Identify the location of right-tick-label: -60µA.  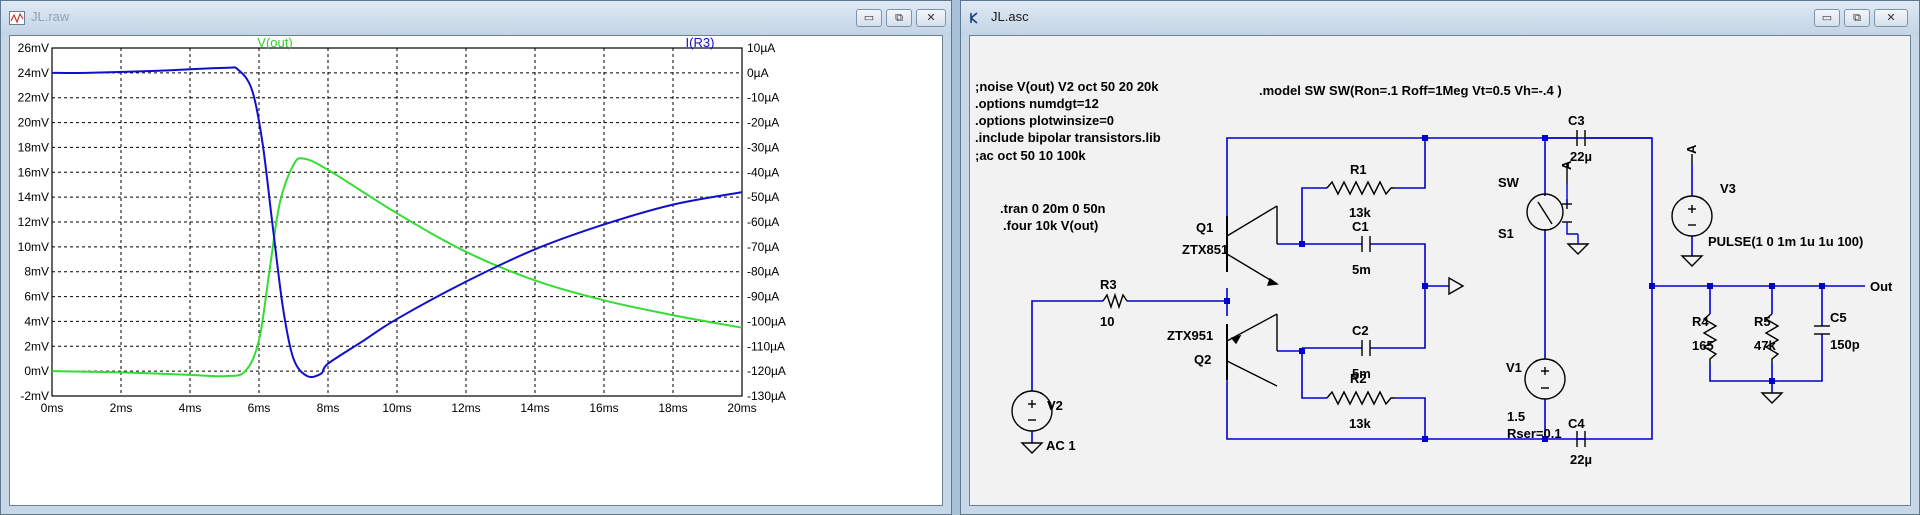
(763, 222).